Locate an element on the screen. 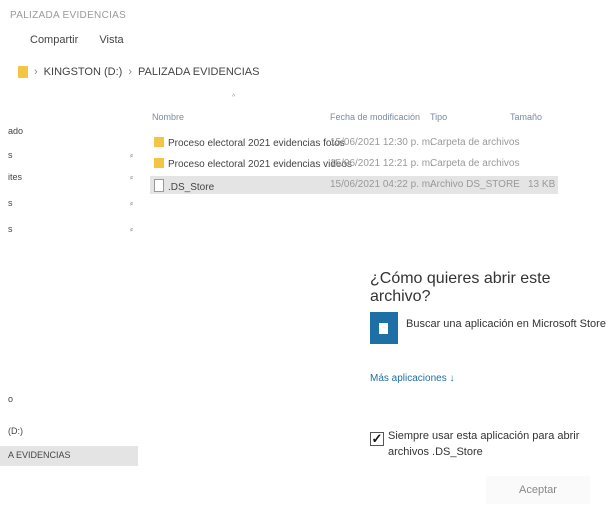  more-apps-link: Más aplicaciones ↓ is located at coordinates (412, 378).